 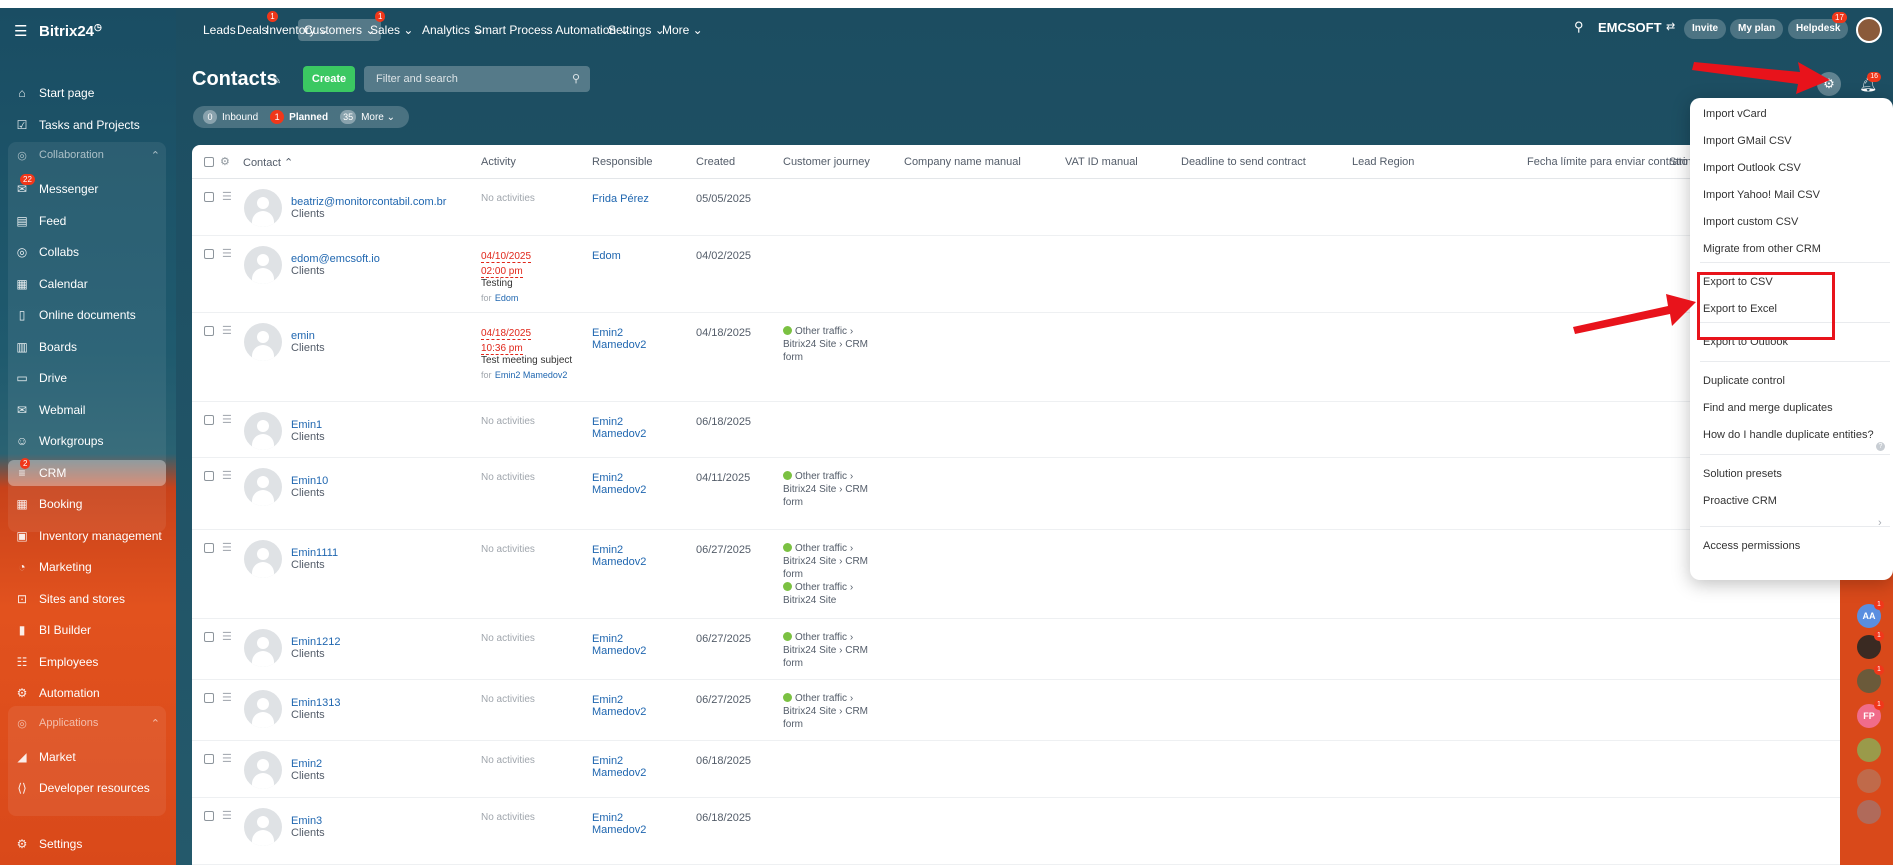 I want to click on sidebar-item-crm: ≡ CRM 2, so click(x=87, y=472).